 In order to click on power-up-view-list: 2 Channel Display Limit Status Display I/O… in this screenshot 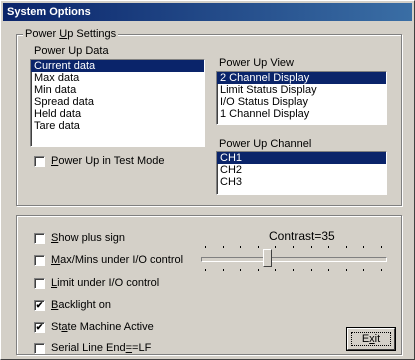, I will do `click(301, 98)`.